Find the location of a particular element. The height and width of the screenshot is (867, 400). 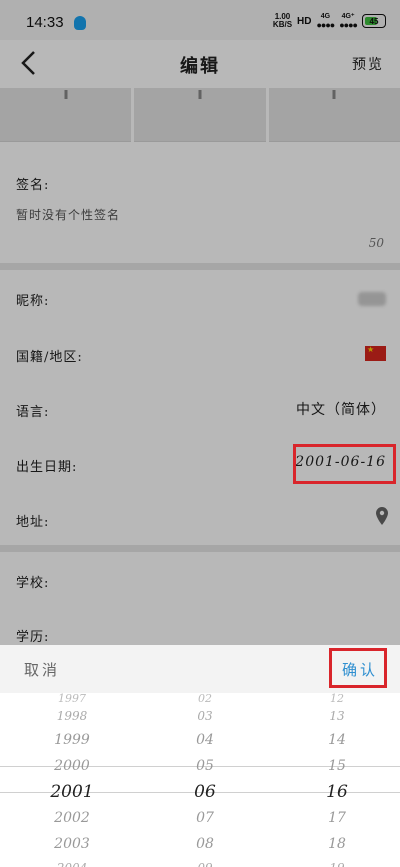

signal-1-icon: 4G ●●●● is located at coordinates (326, 21).